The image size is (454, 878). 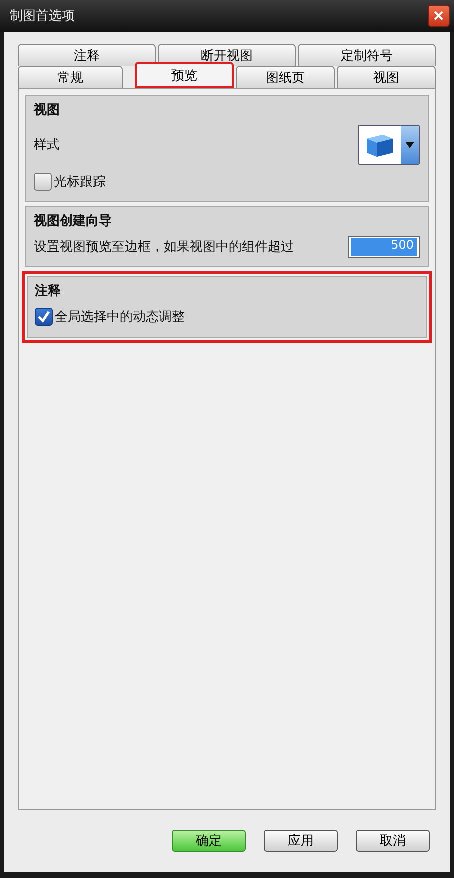 What do you see at coordinates (389, 145) in the screenshot?
I see `style-dropdown` at bounding box center [389, 145].